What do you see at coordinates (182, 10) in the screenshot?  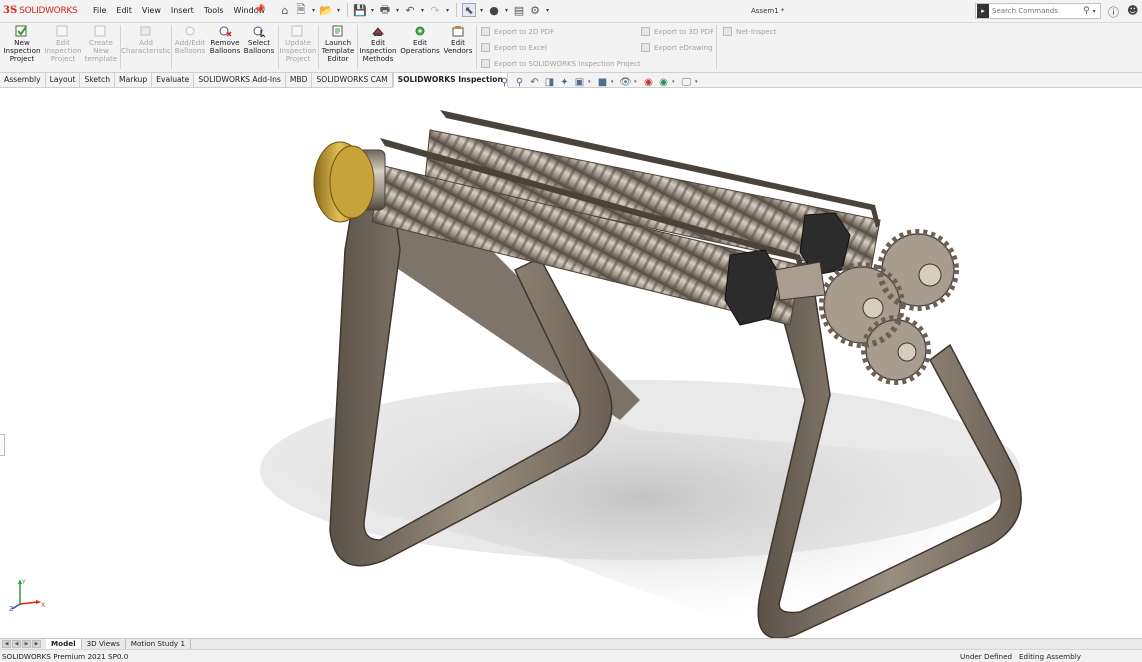 I see `menu-insert: Insert` at bounding box center [182, 10].